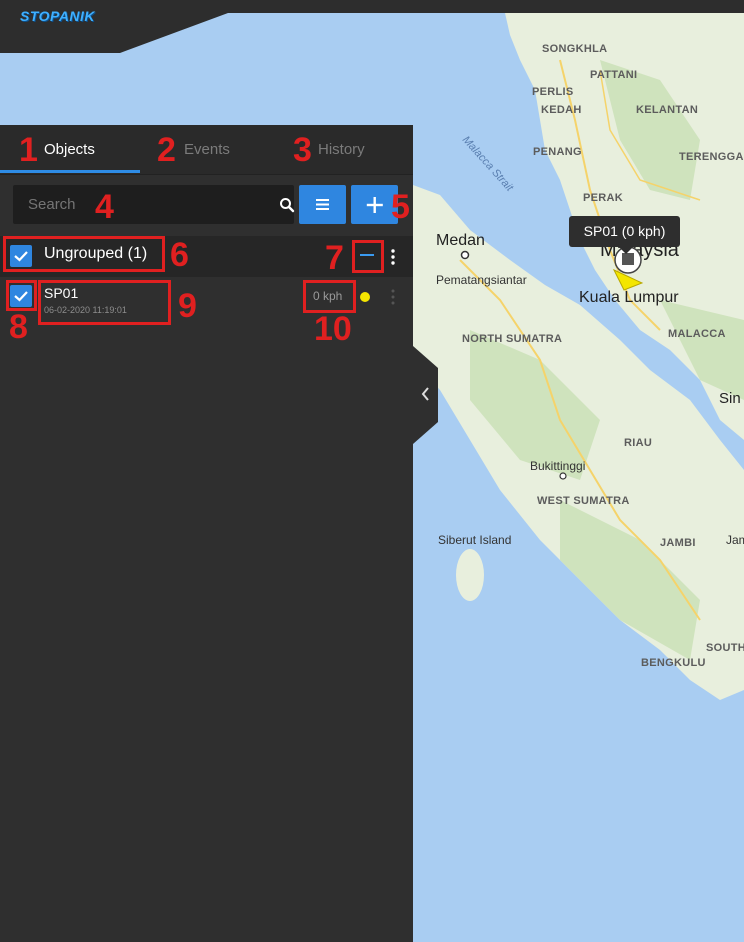 This screenshot has width=744, height=942. I want to click on tab-label: Events, so click(207, 149).